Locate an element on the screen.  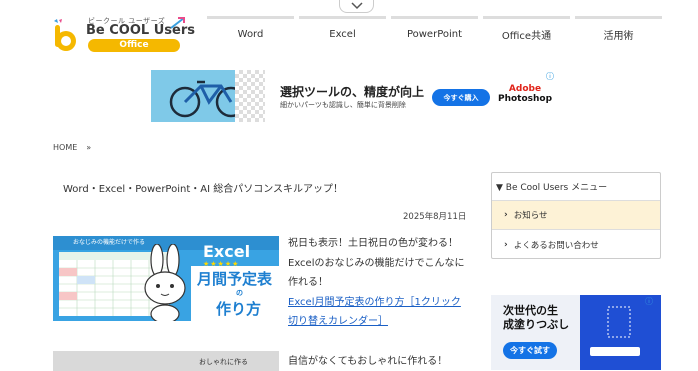
nav-powerpoint: PowerPoint is located at coordinates (434, 33).